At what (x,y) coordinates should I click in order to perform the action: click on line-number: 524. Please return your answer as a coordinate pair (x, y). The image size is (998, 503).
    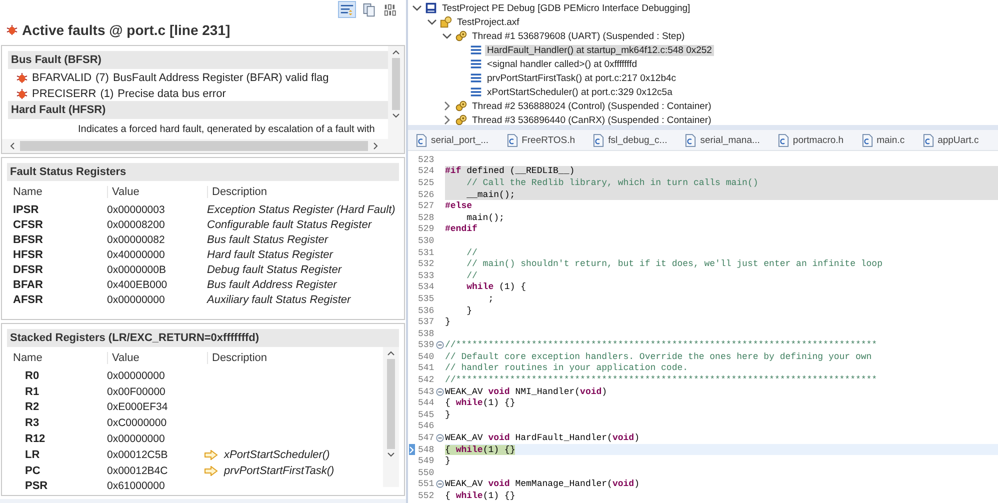
    Looking at the image, I should click on (427, 171).